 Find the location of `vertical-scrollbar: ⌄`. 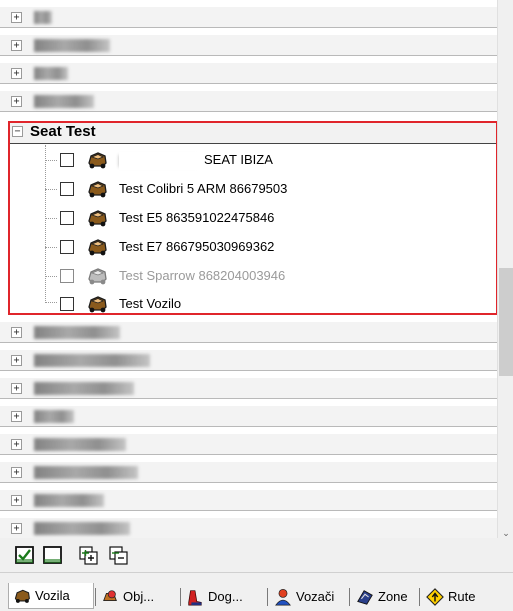

vertical-scrollbar: ⌄ is located at coordinates (505, 269).